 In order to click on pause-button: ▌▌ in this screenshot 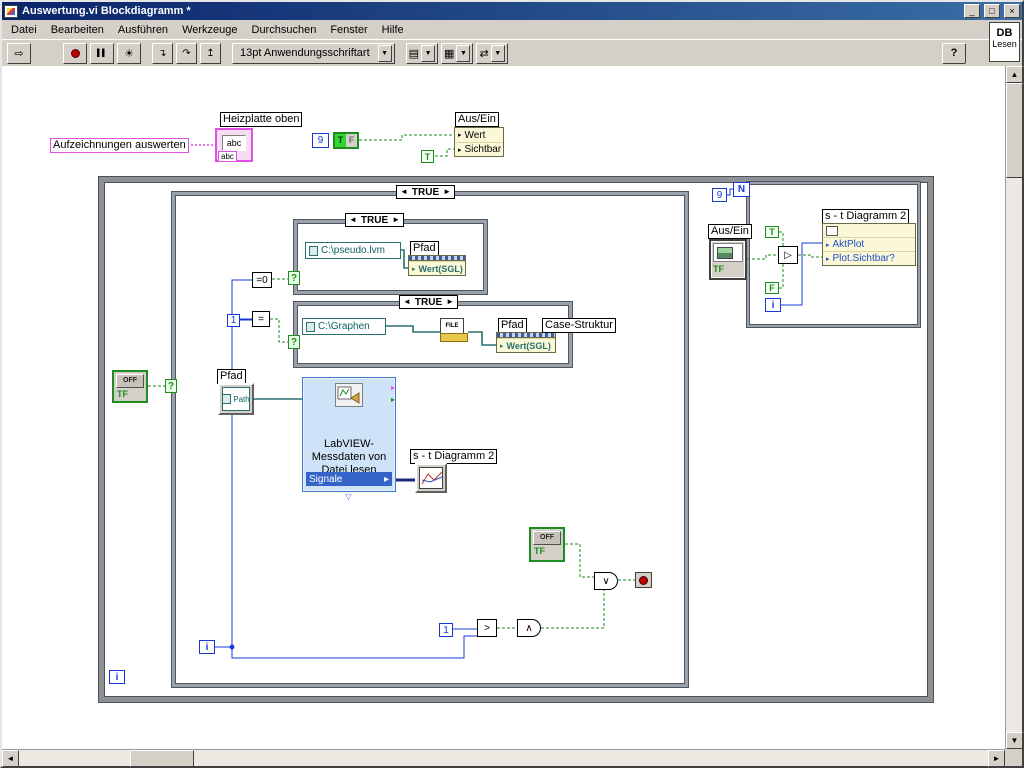, I will do `click(102, 53)`.